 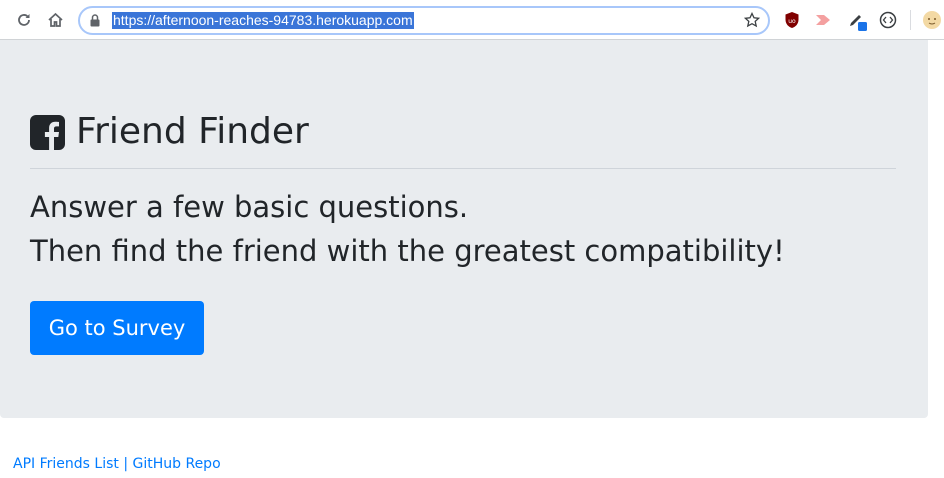 I want to click on home-icon, so click(x=55, y=20).